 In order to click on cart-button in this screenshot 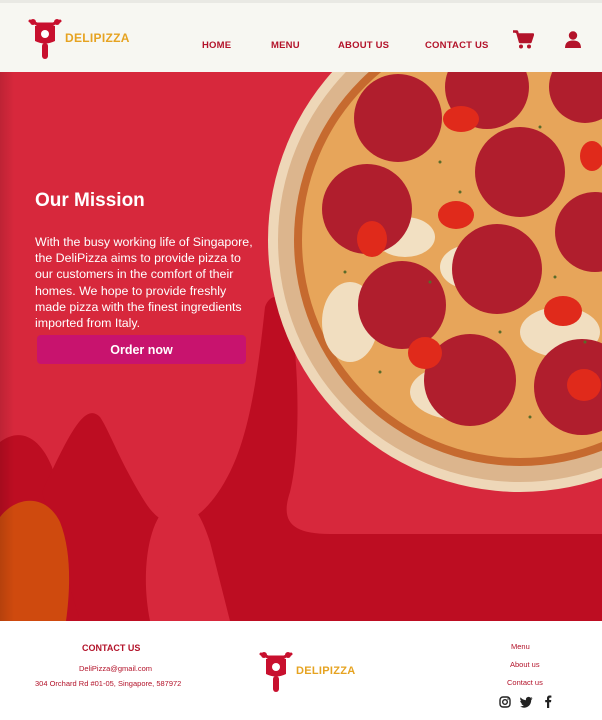, I will do `click(524, 42)`.